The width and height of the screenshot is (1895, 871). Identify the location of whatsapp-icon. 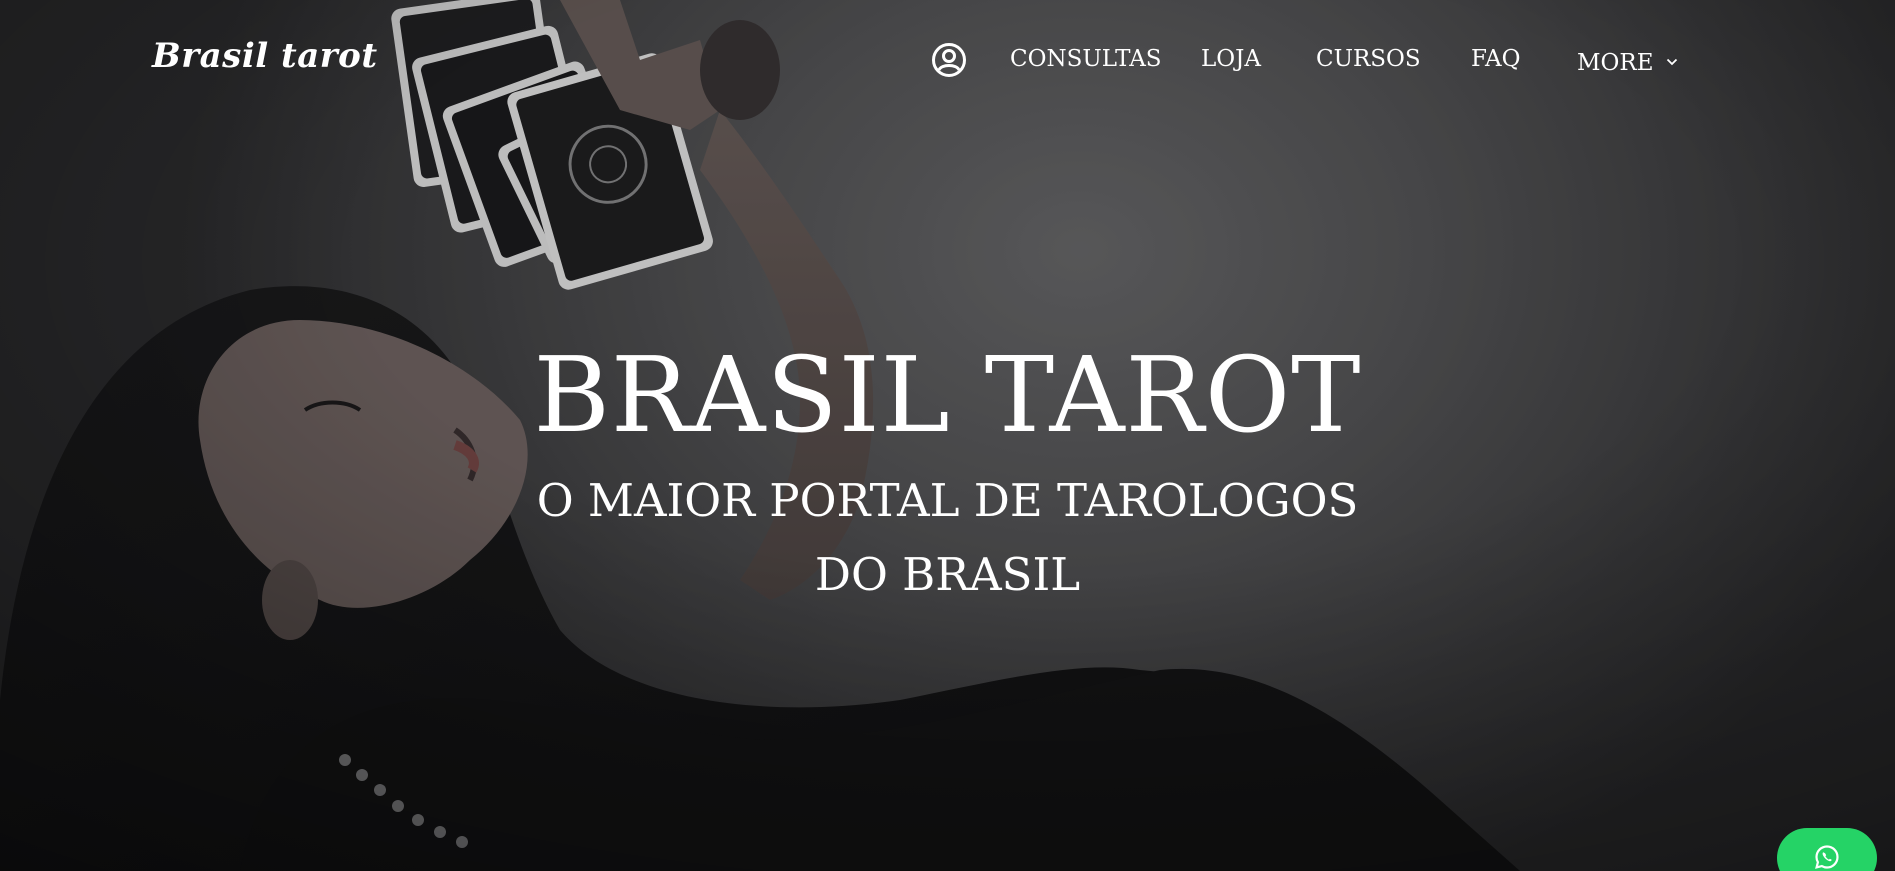
(1827, 857).